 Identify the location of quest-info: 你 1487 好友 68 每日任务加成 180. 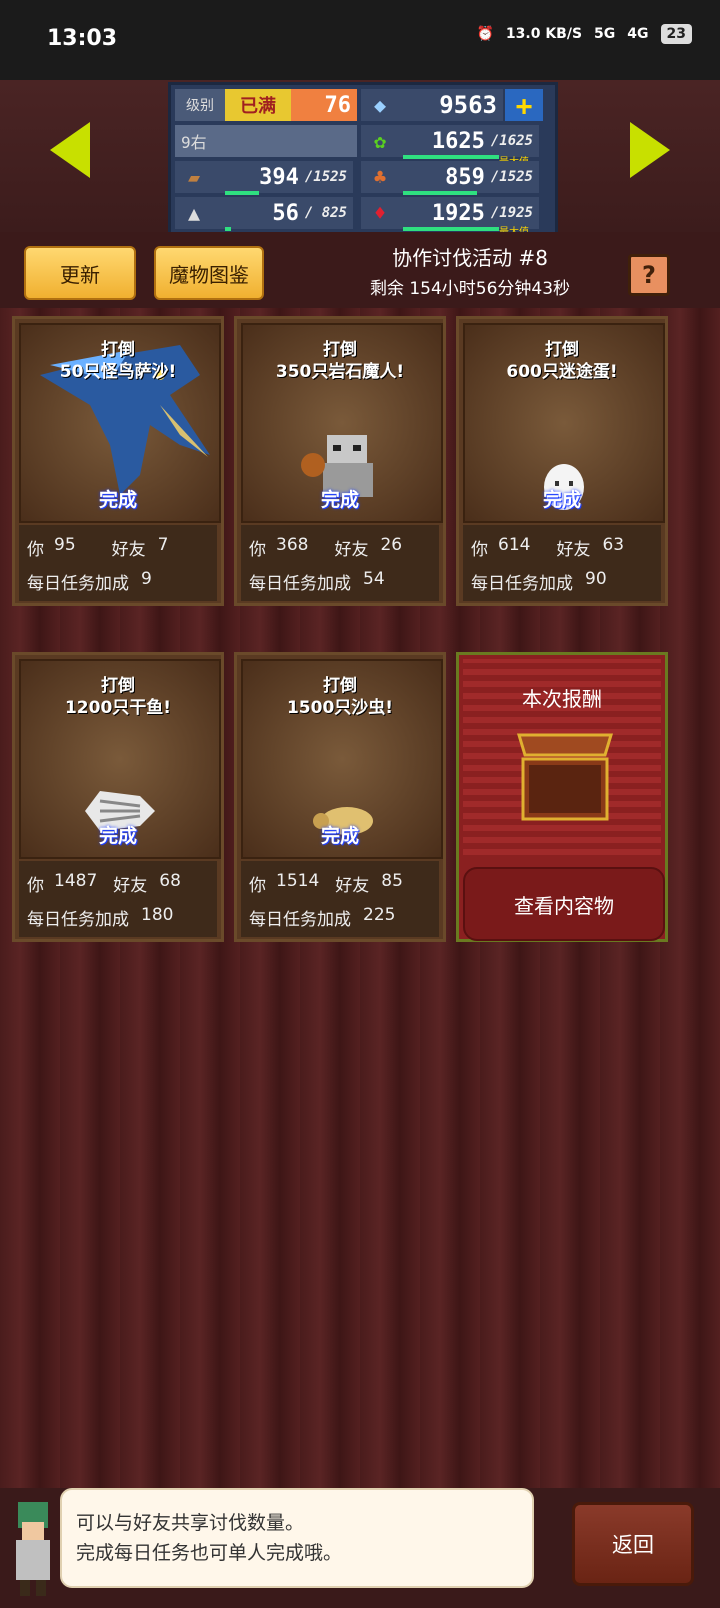
(118, 899).